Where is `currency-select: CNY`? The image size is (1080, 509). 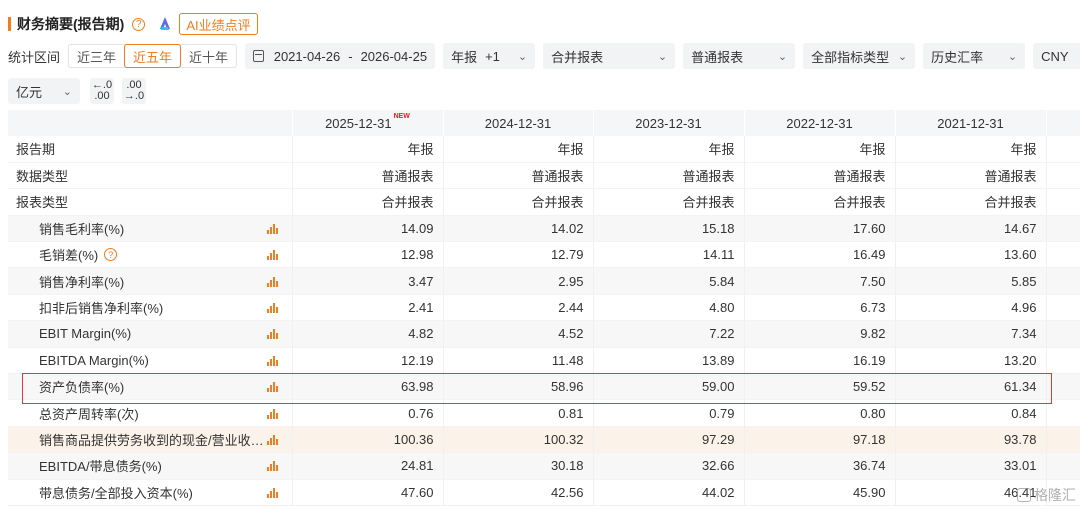
currency-select: CNY is located at coordinates (1056, 56).